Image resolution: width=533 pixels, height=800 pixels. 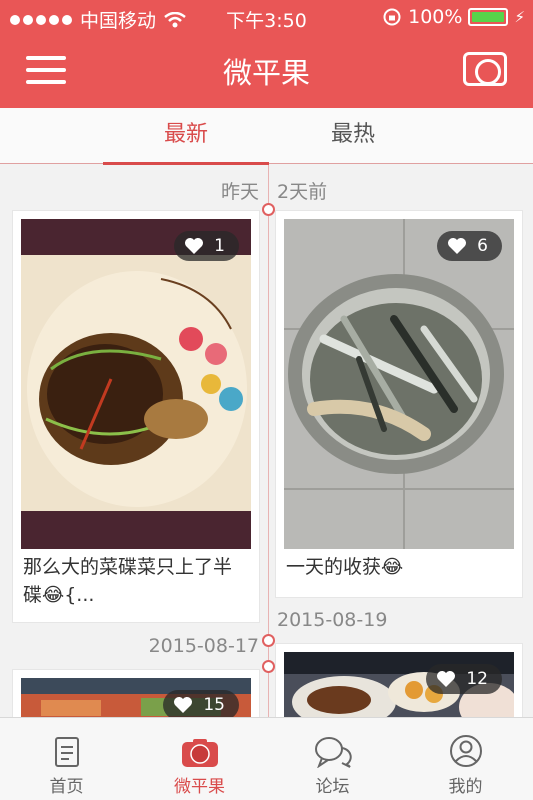 I want to click on feed-tabs: 最新 最热, so click(x=266, y=136).